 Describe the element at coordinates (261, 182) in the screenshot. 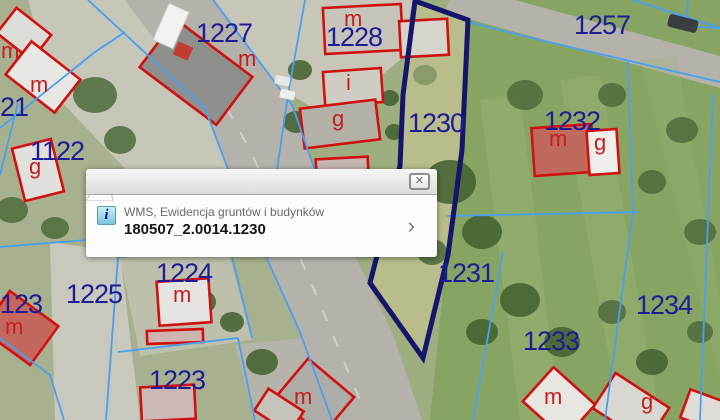

I see `popup-header: ✕` at that location.